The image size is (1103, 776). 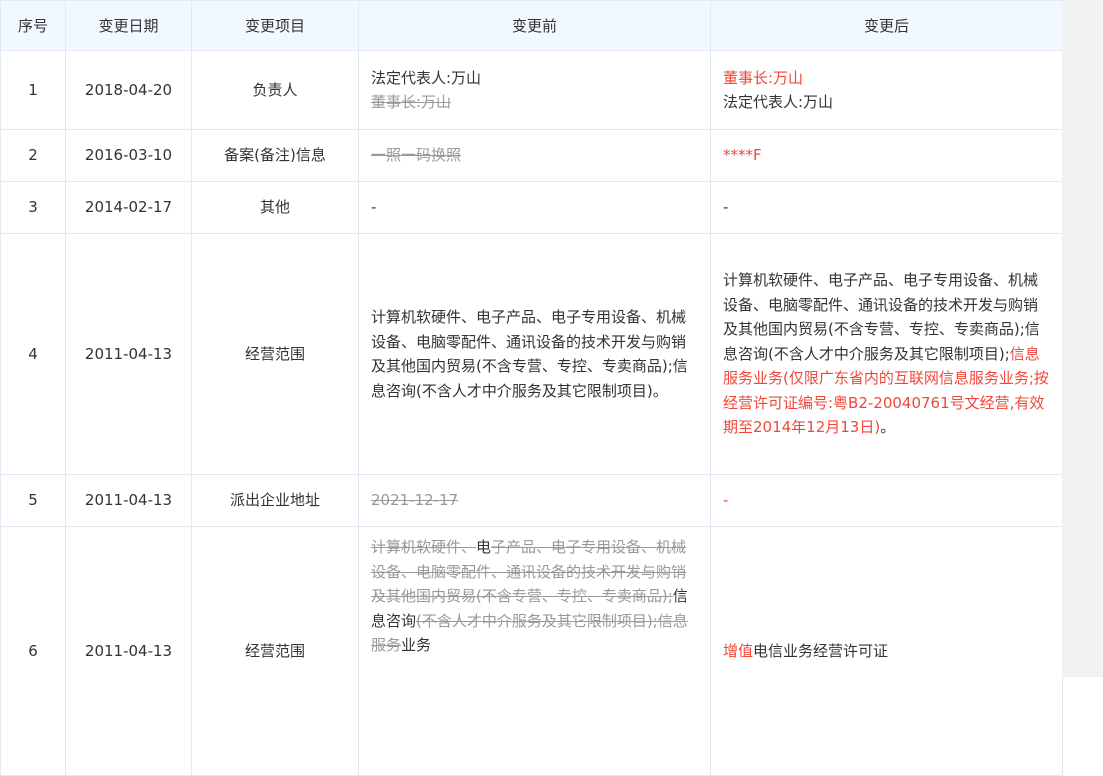 What do you see at coordinates (778, 102) in the screenshot?
I see `after-text: 法定代表人:万山` at bounding box center [778, 102].